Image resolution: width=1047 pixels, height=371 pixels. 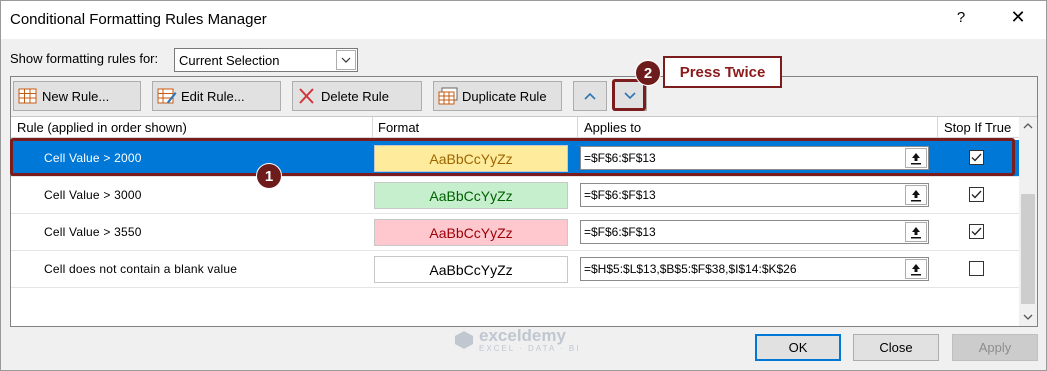 What do you see at coordinates (269, 176) in the screenshot?
I see `step-1-badge: 1` at bounding box center [269, 176].